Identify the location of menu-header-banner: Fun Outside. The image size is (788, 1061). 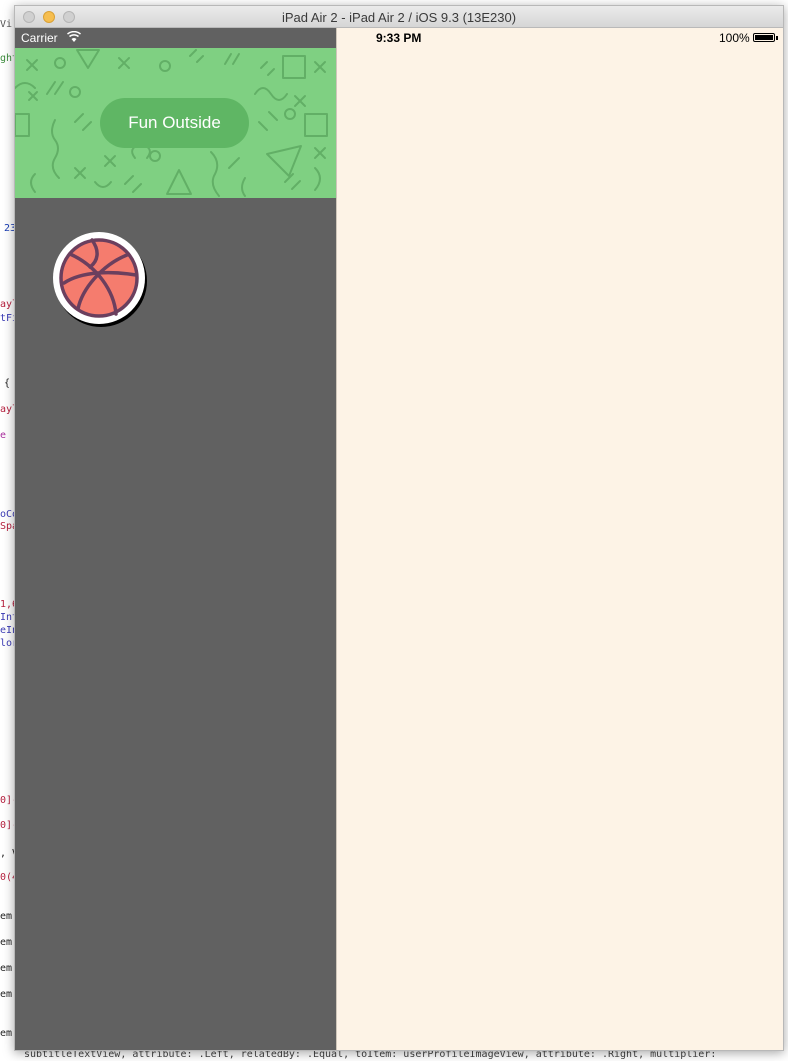
(175, 123).